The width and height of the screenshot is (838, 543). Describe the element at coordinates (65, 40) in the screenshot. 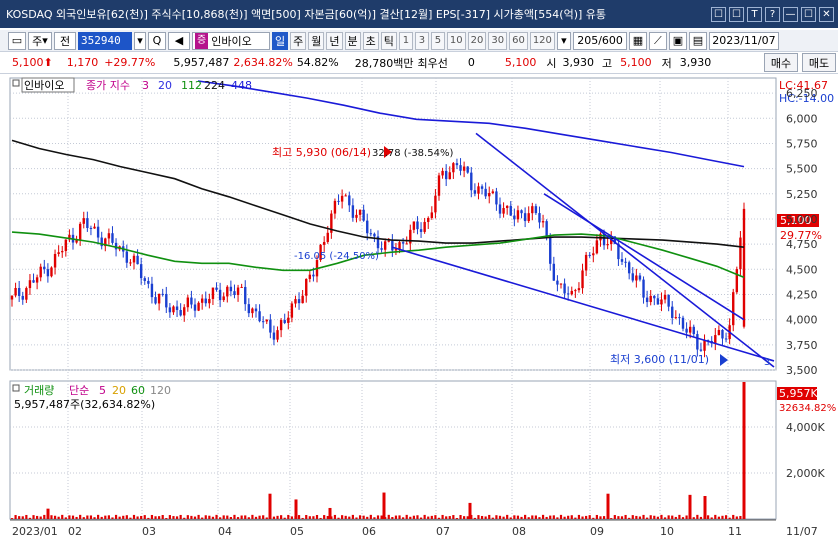

I see `prev-button: 전` at that location.